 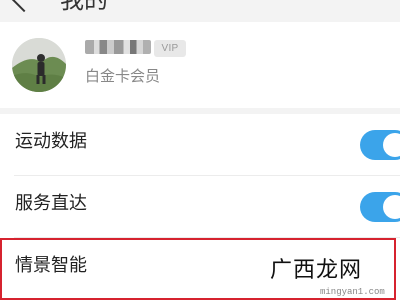 I want to click on page-title: 我的, so click(x=84, y=7).